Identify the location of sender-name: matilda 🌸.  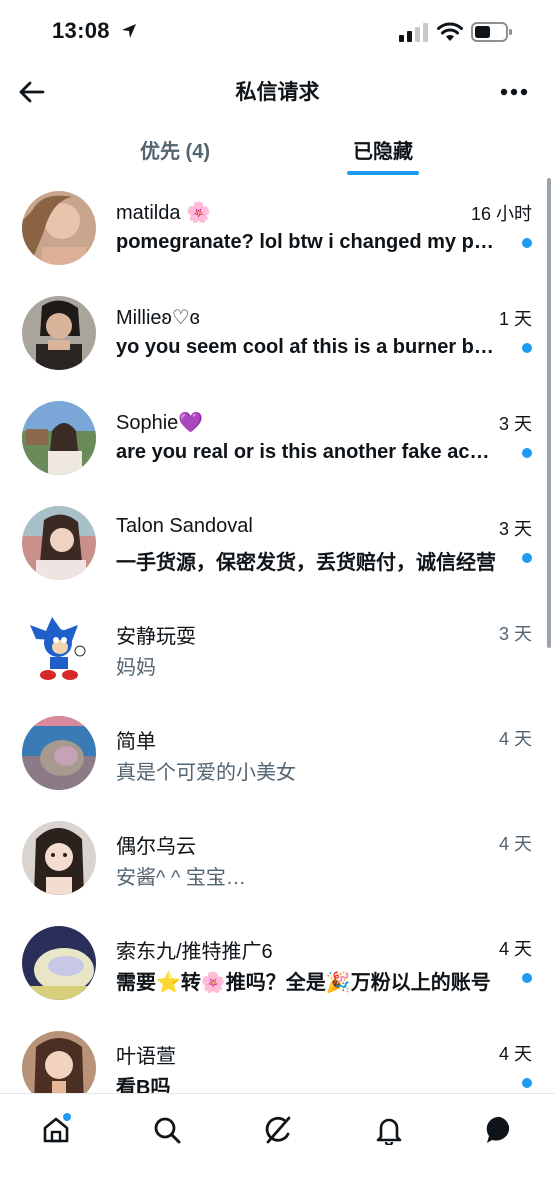
(163, 213).